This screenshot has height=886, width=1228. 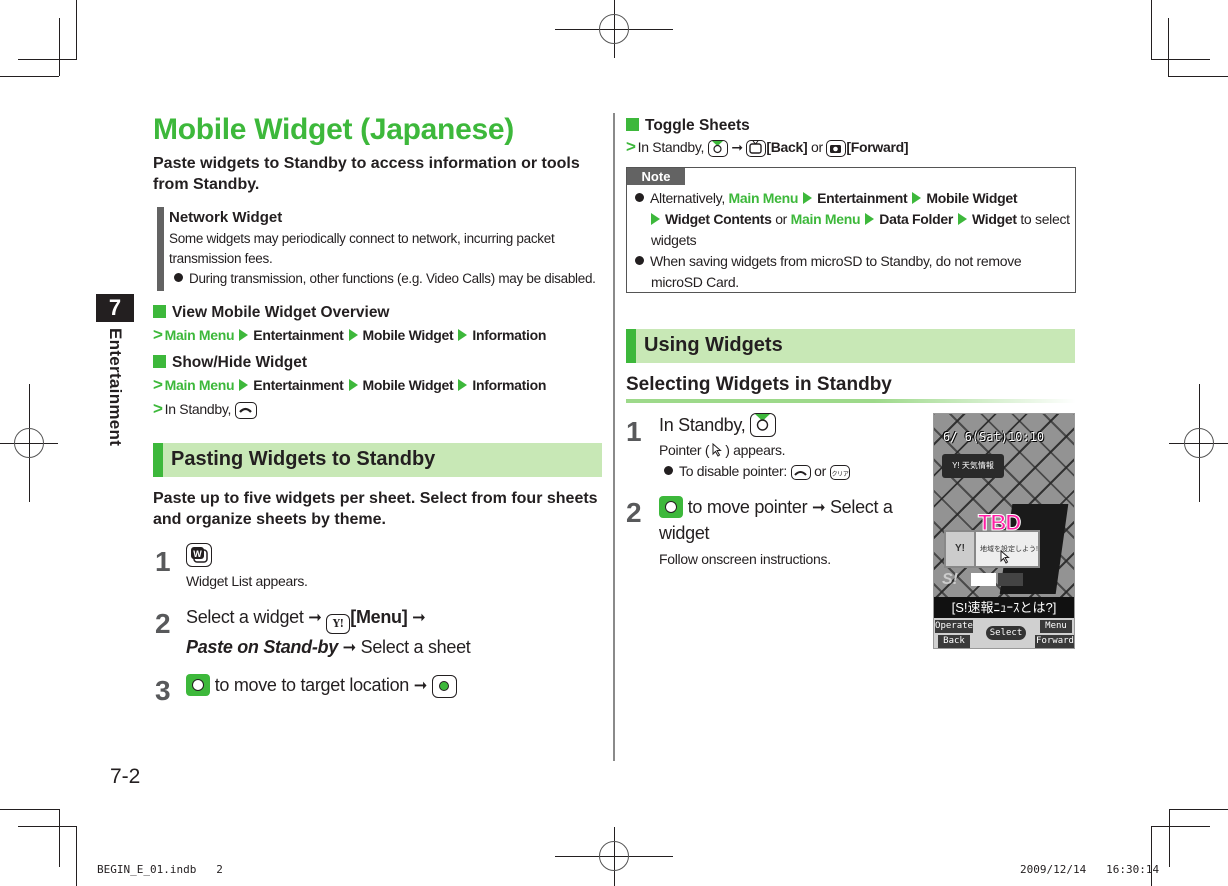 What do you see at coordinates (1056, 626) in the screenshot?
I see `softkey-menu: Menu` at bounding box center [1056, 626].